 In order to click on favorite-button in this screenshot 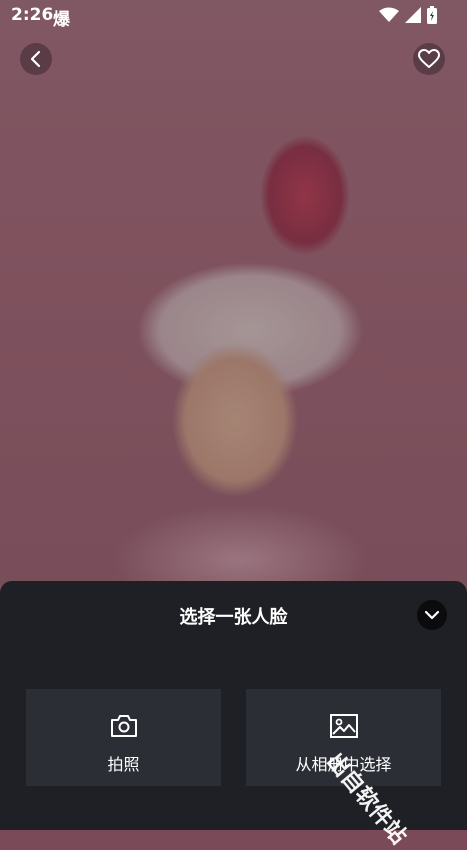, I will do `click(429, 59)`.